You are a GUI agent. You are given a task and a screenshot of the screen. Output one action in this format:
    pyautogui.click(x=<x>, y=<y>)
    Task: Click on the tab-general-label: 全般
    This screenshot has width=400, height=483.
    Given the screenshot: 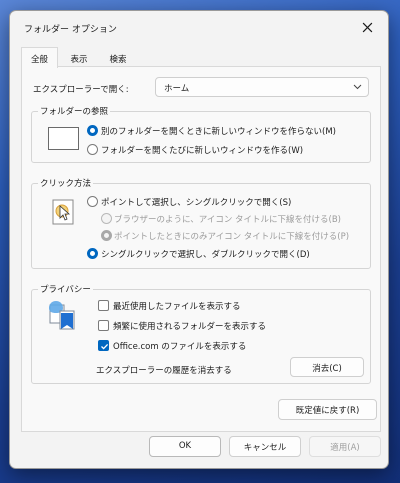 What is the action you would take?
    pyautogui.click(x=39, y=60)
    